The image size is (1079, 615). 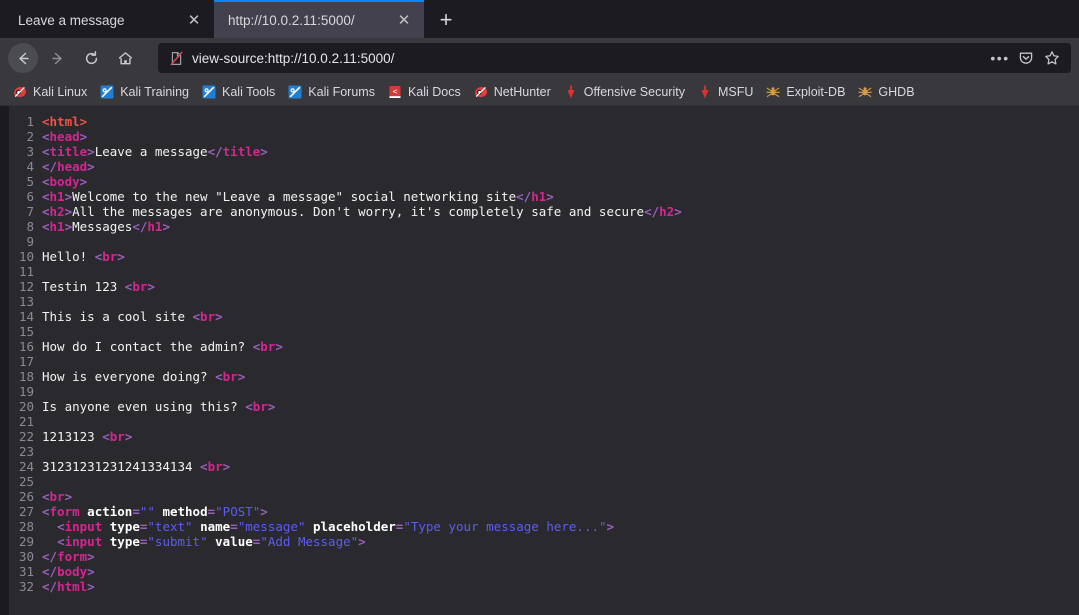 I want to click on line-text: </head>, so click(x=68, y=166).